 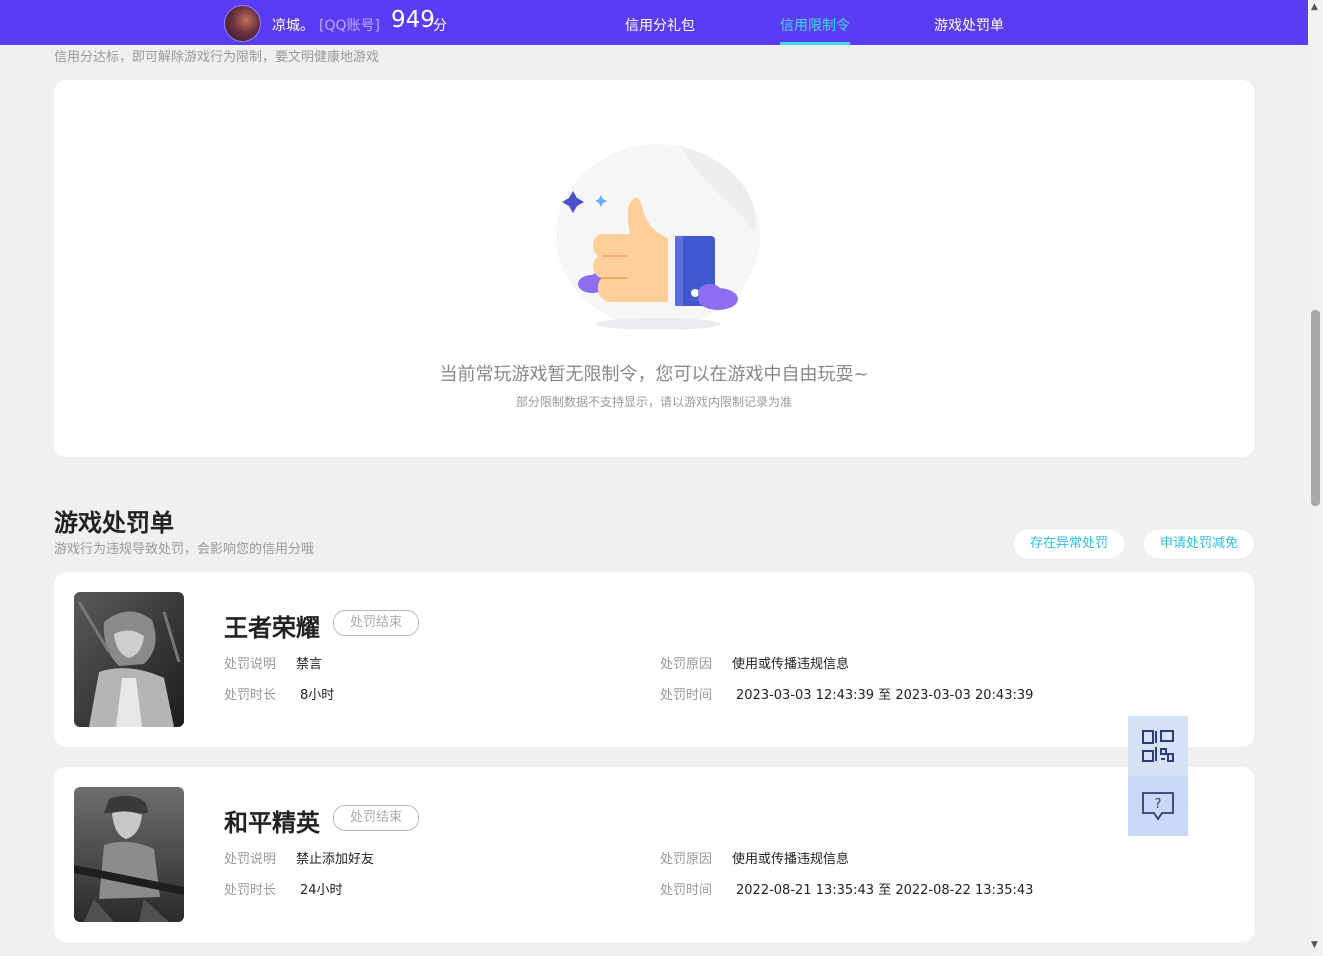 I want to click on top-nav-bar: 凉城。 [QQ账号] 949 分 信用分礼包 信用限制令 游戏处罚单, so click(x=654, y=22).